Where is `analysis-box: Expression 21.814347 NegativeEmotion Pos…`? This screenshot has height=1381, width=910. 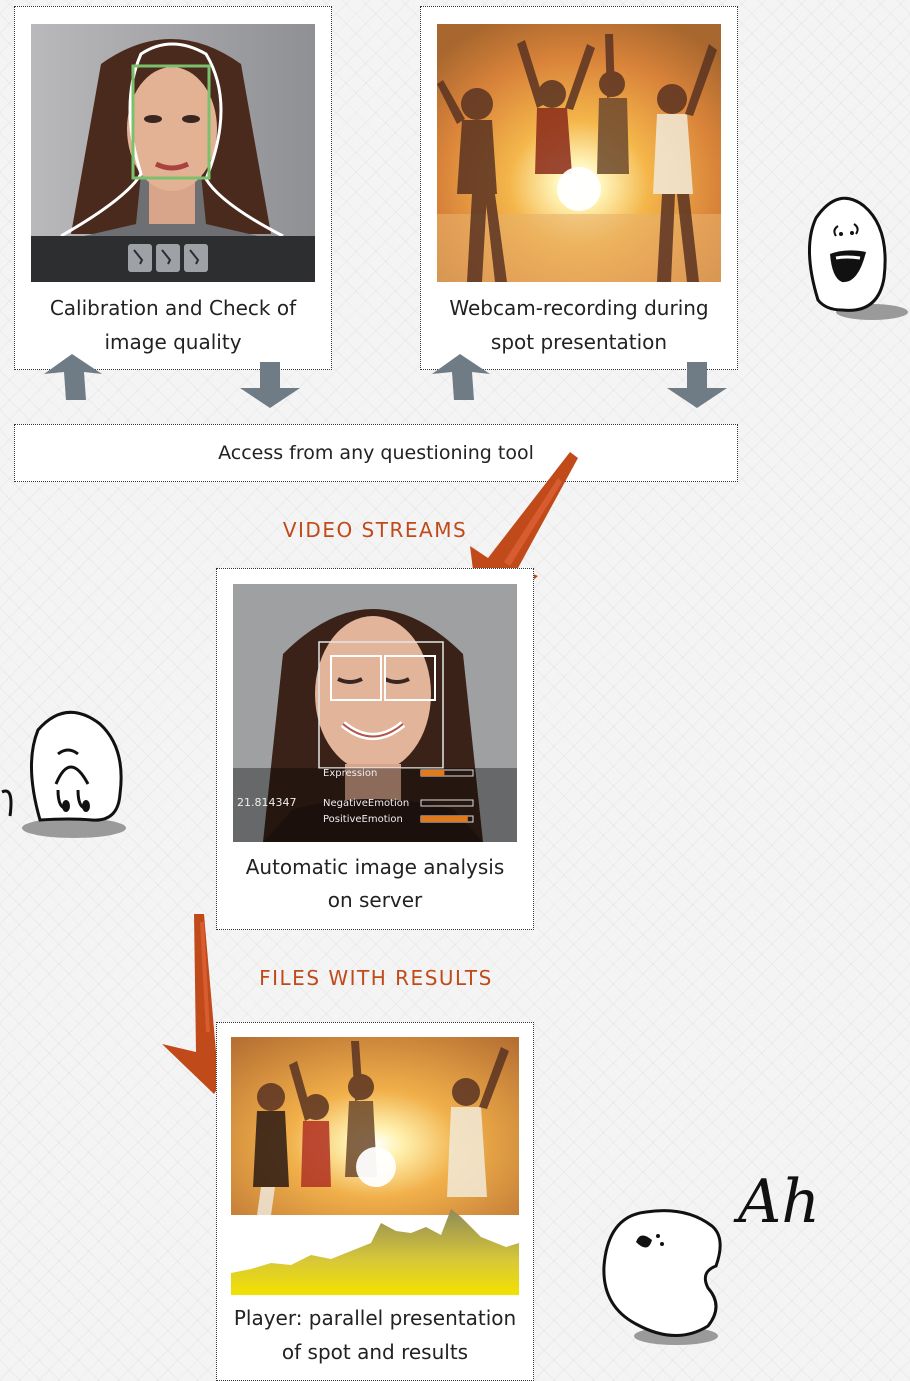
analysis-box: Expression 21.814347 NegativeEmotion Pos… is located at coordinates (375, 749).